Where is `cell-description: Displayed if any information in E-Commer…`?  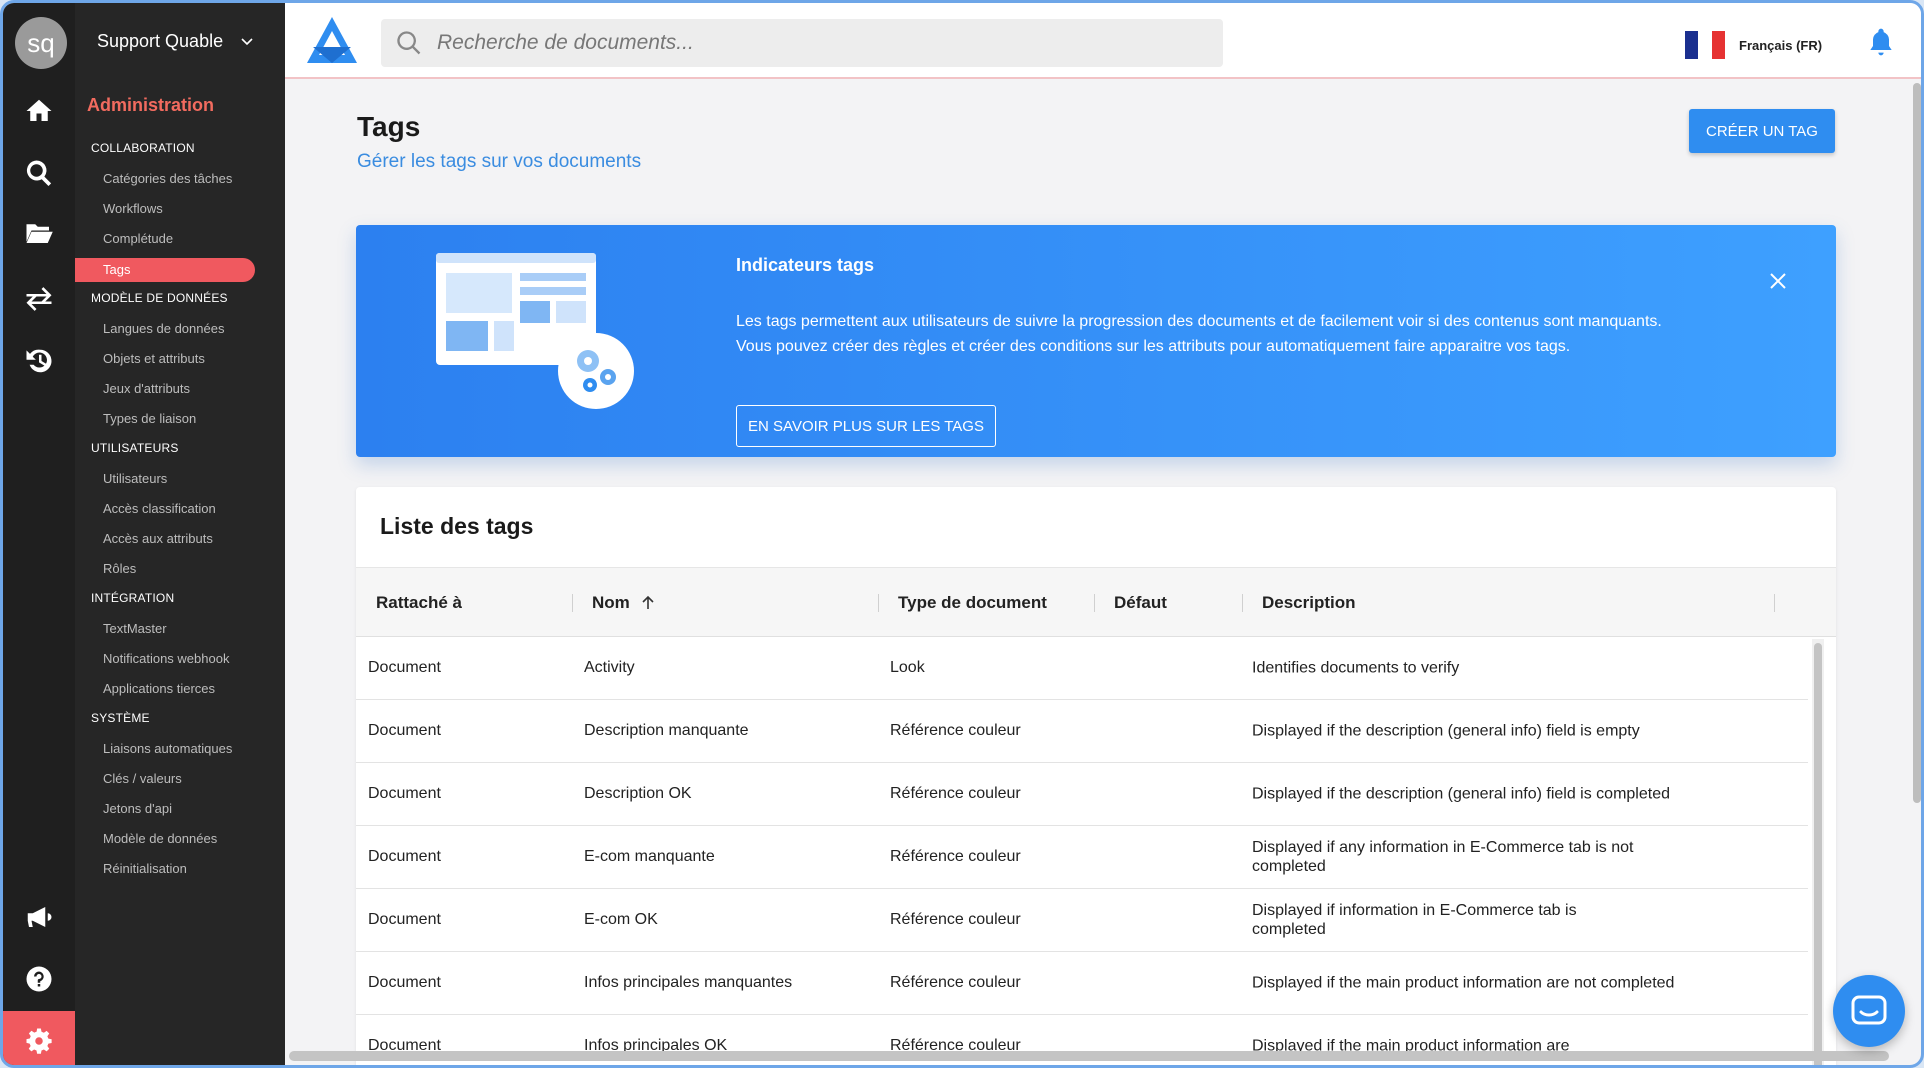
cell-description: Displayed if any information in E-Commer… is located at coordinates (1443, 857).